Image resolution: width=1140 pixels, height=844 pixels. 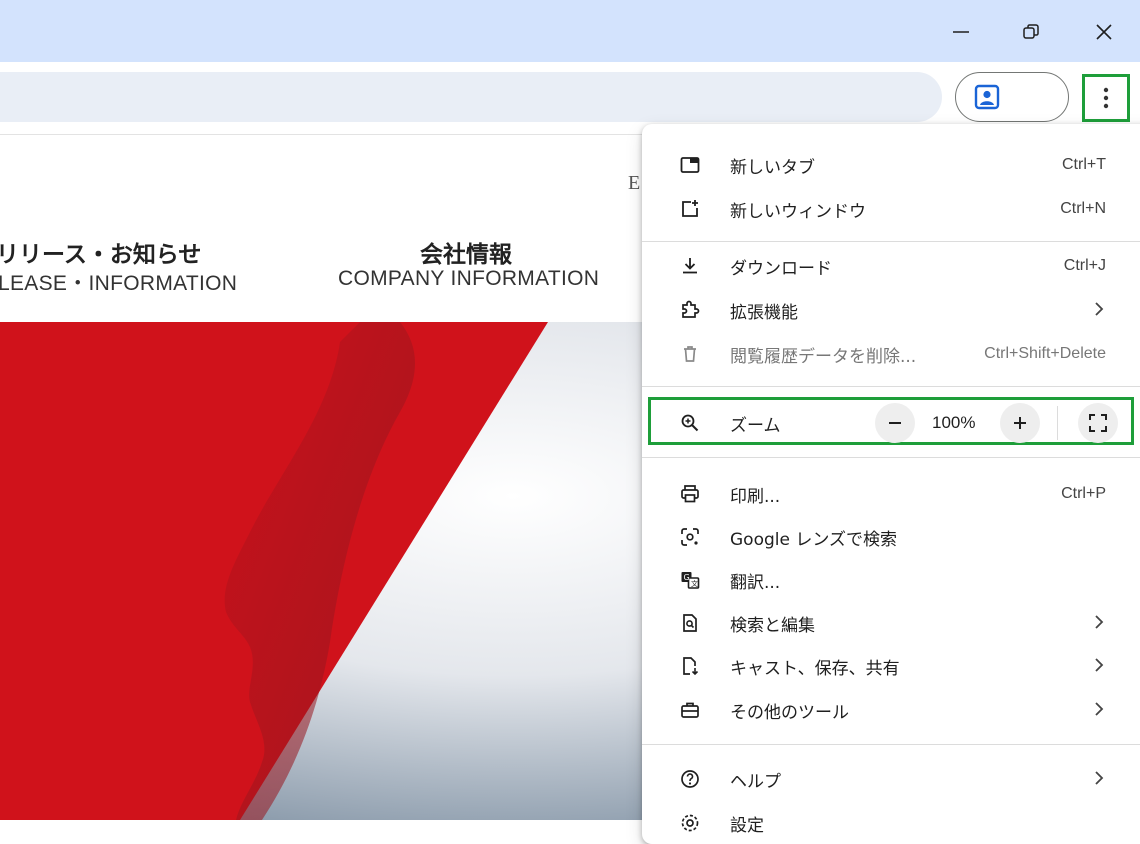 I want to click on menu-item-label: 拡張機能, so click(x=764, y=312).